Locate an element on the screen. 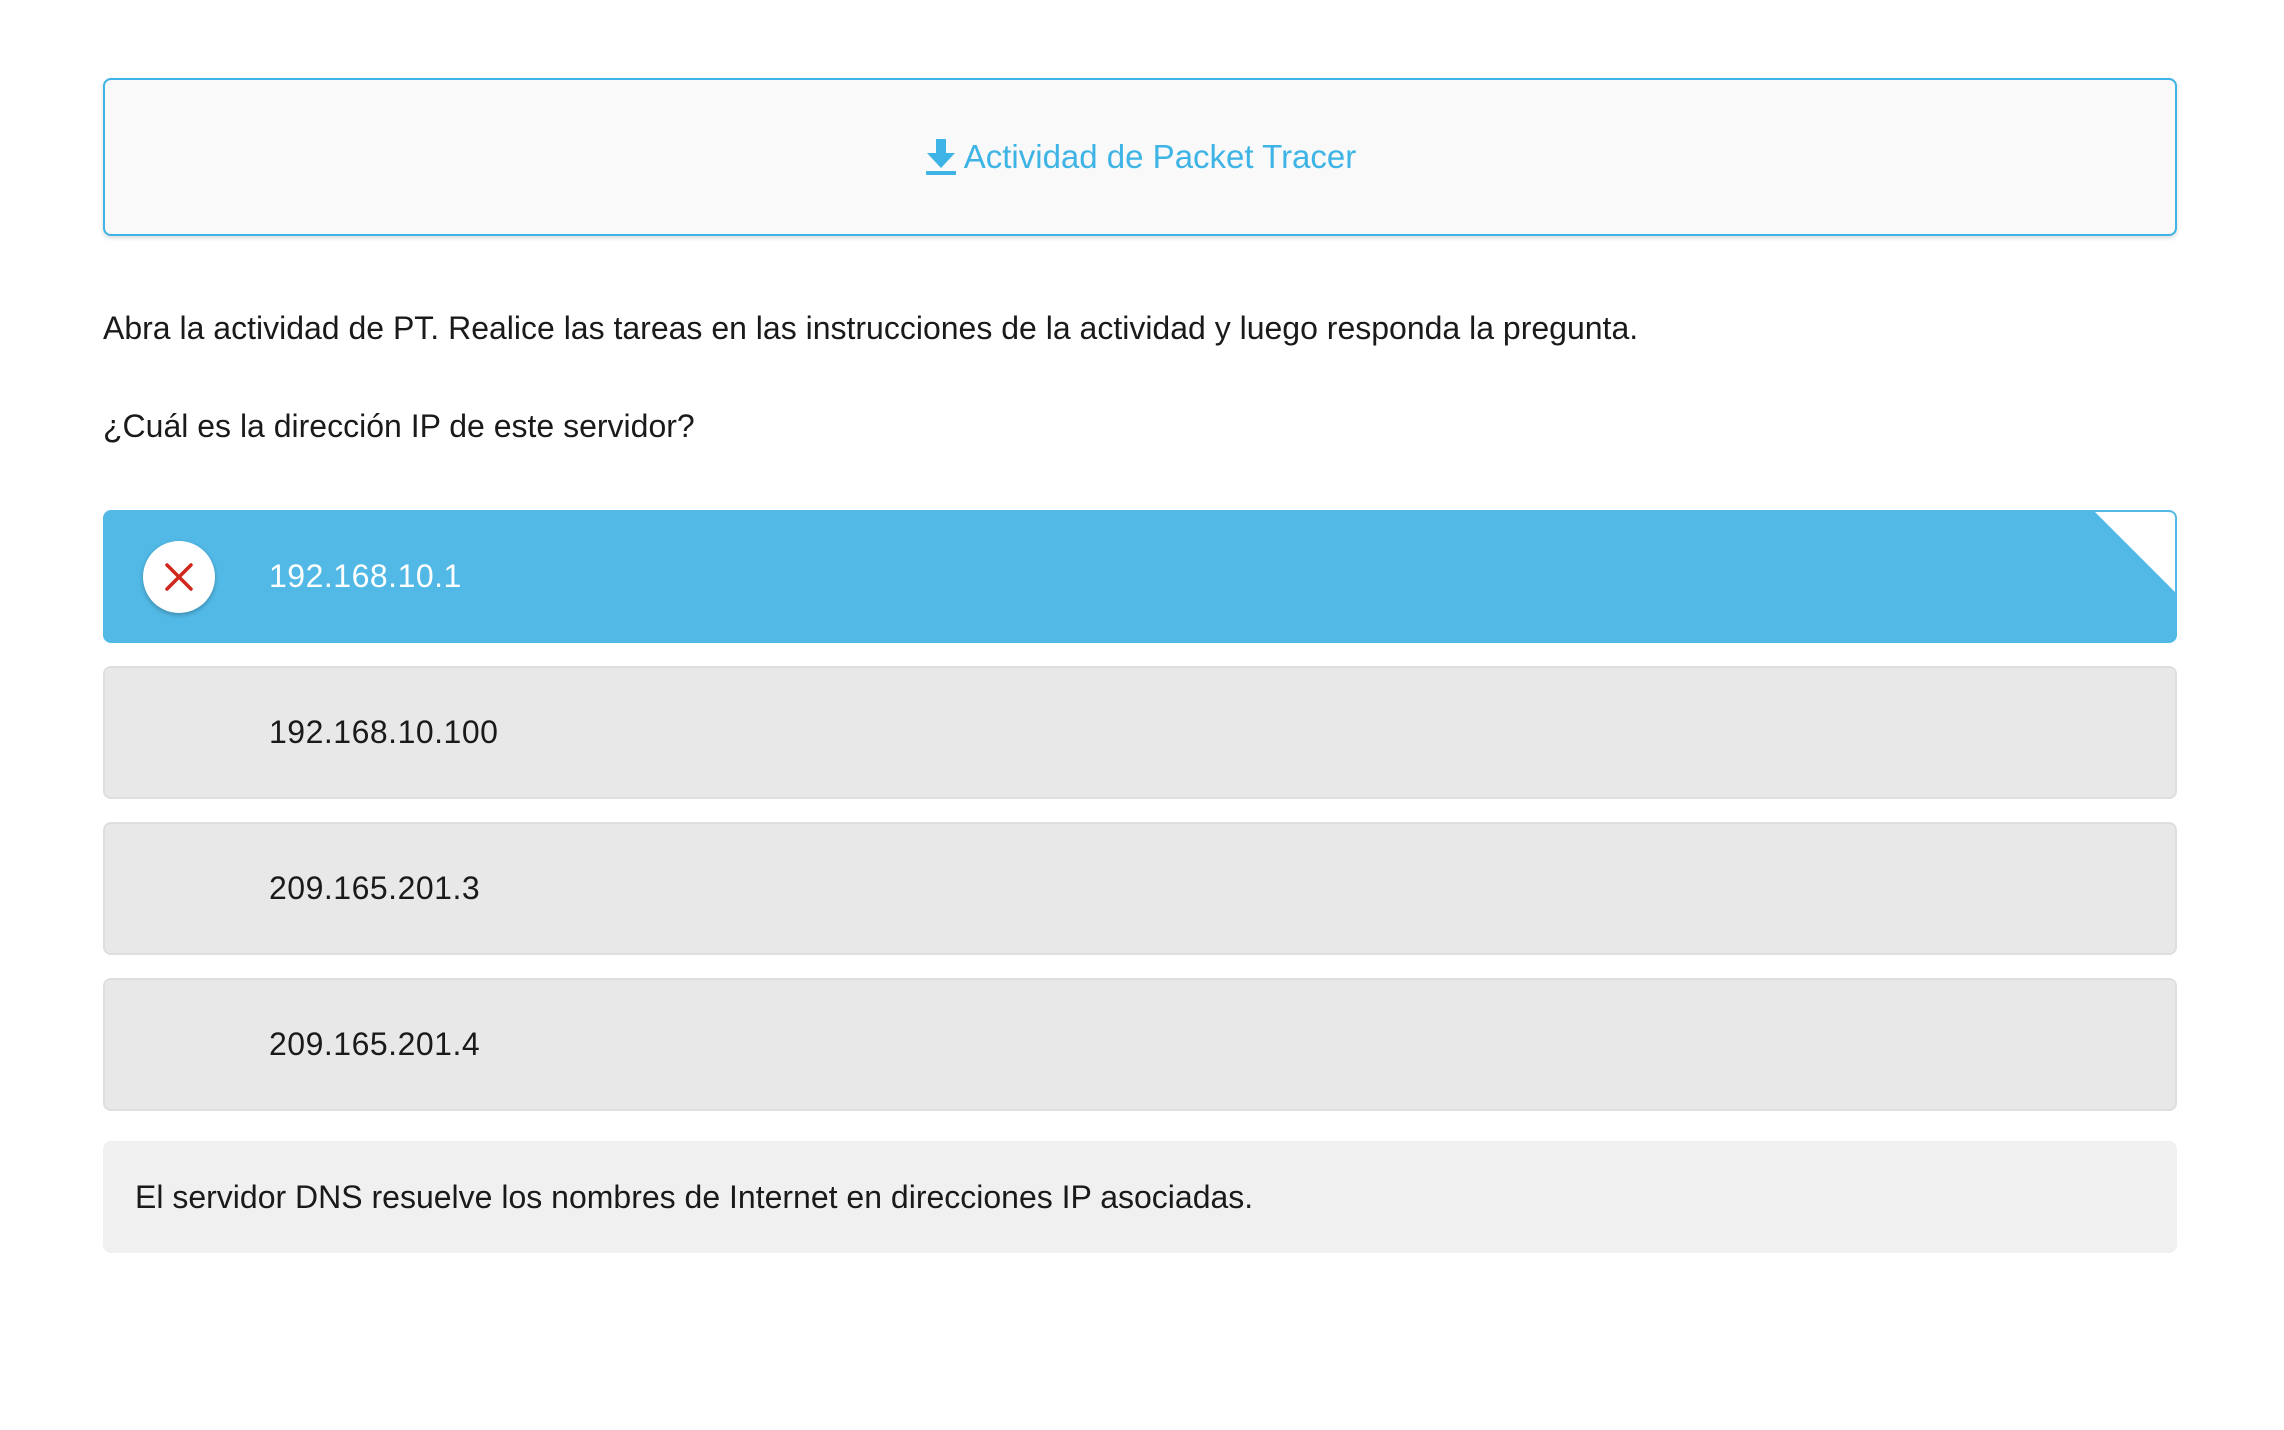 This screenshot has height=1430, width=2284. incorrect-marker is located at coordinates (179, 576).